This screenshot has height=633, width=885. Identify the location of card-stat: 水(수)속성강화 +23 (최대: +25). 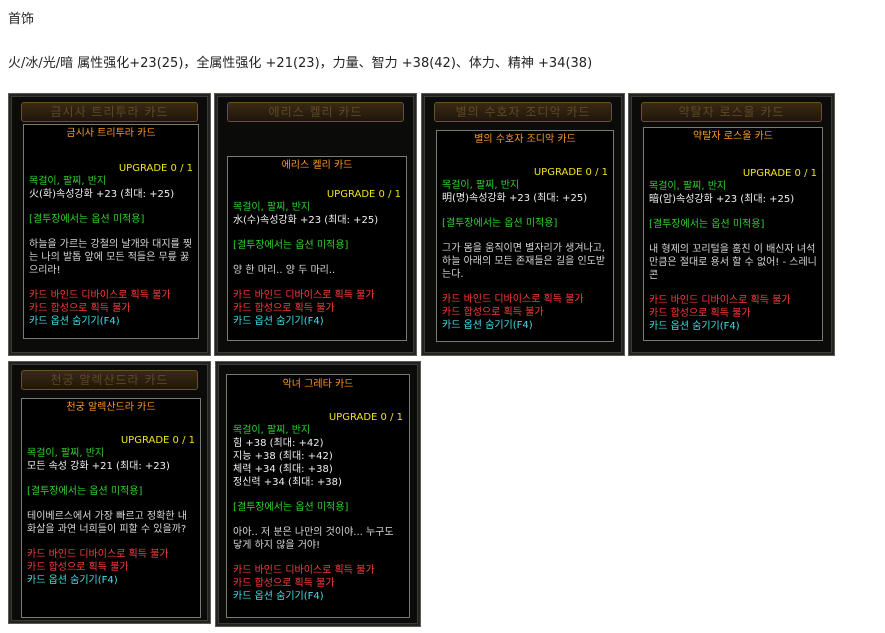
(306, 220).